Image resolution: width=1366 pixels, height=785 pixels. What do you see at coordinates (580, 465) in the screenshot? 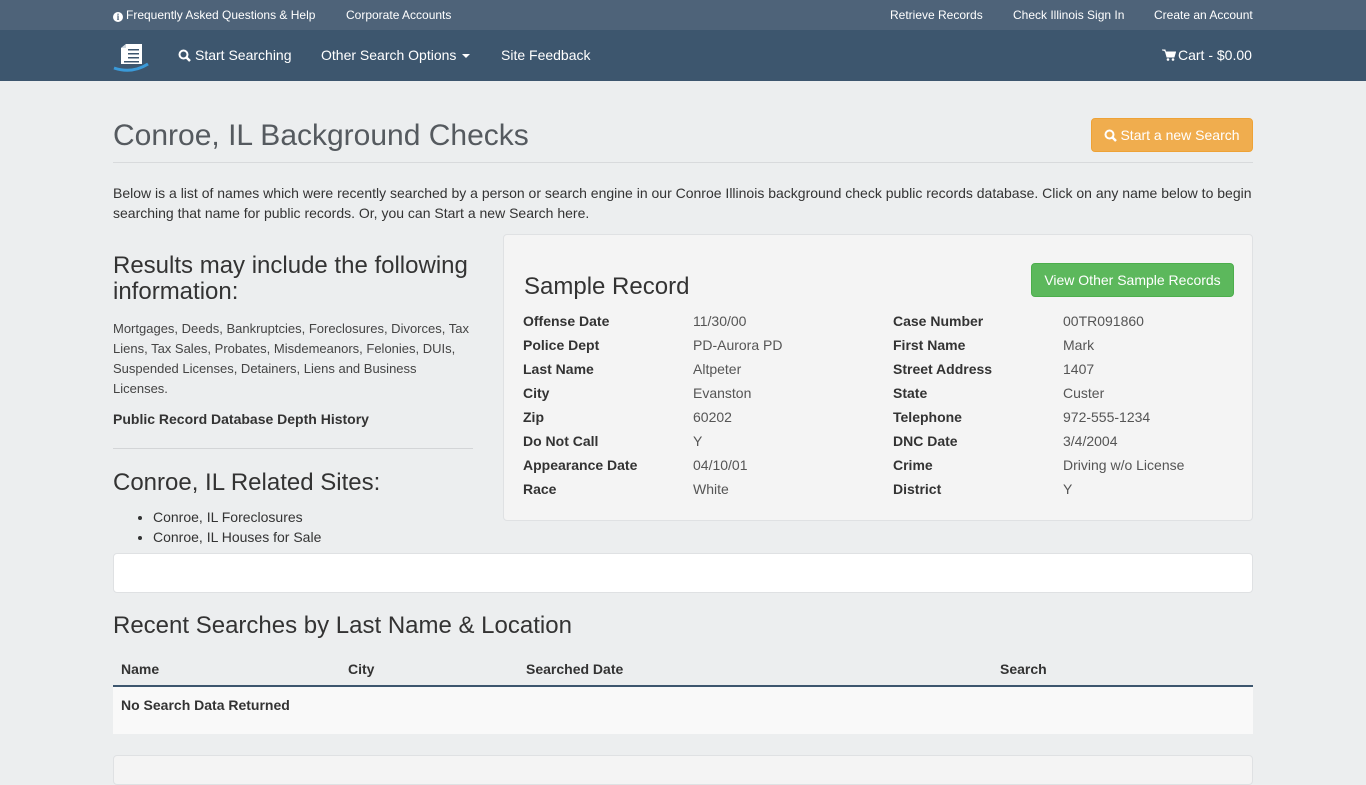
I see `record-field-label: Appearance Date` at bounding box center [580, 465].